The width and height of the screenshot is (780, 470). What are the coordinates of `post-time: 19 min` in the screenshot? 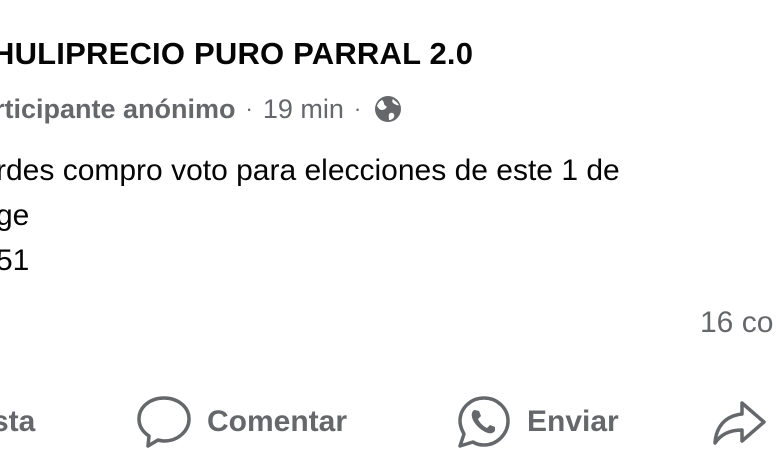 It's located at (303, 109).